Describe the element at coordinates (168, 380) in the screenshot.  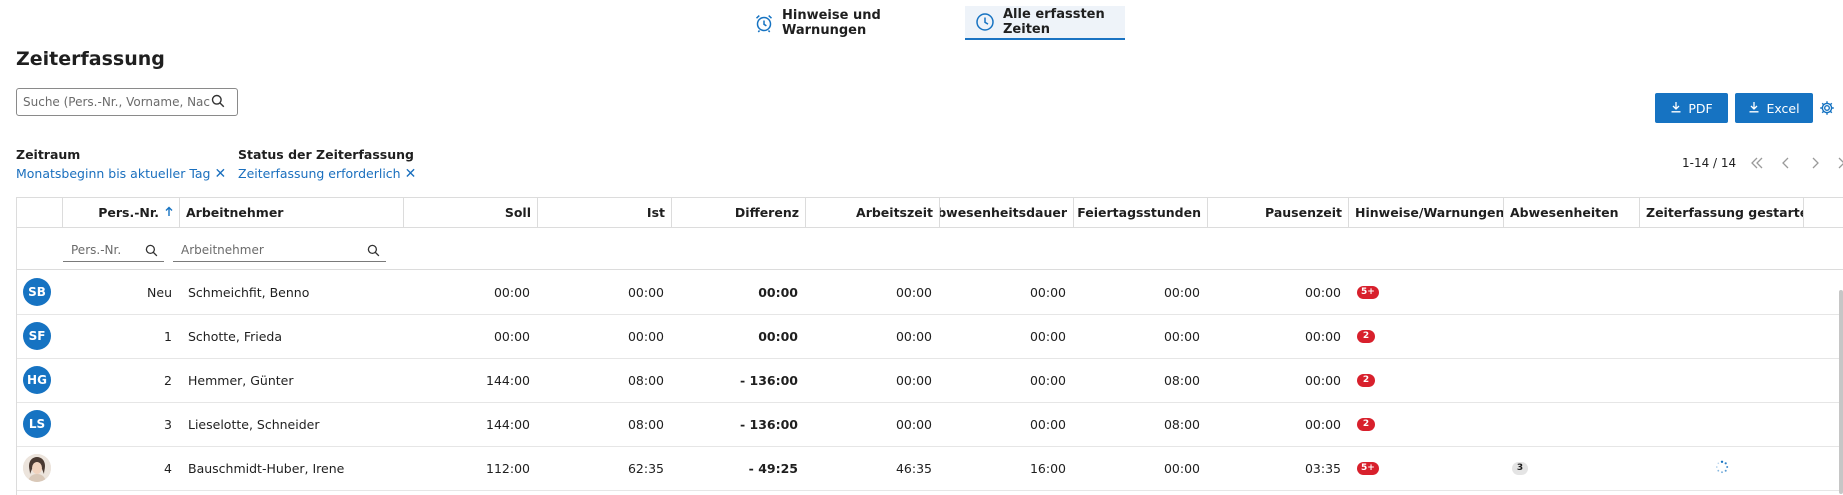
I see `persnr-cell: 2` at that location.